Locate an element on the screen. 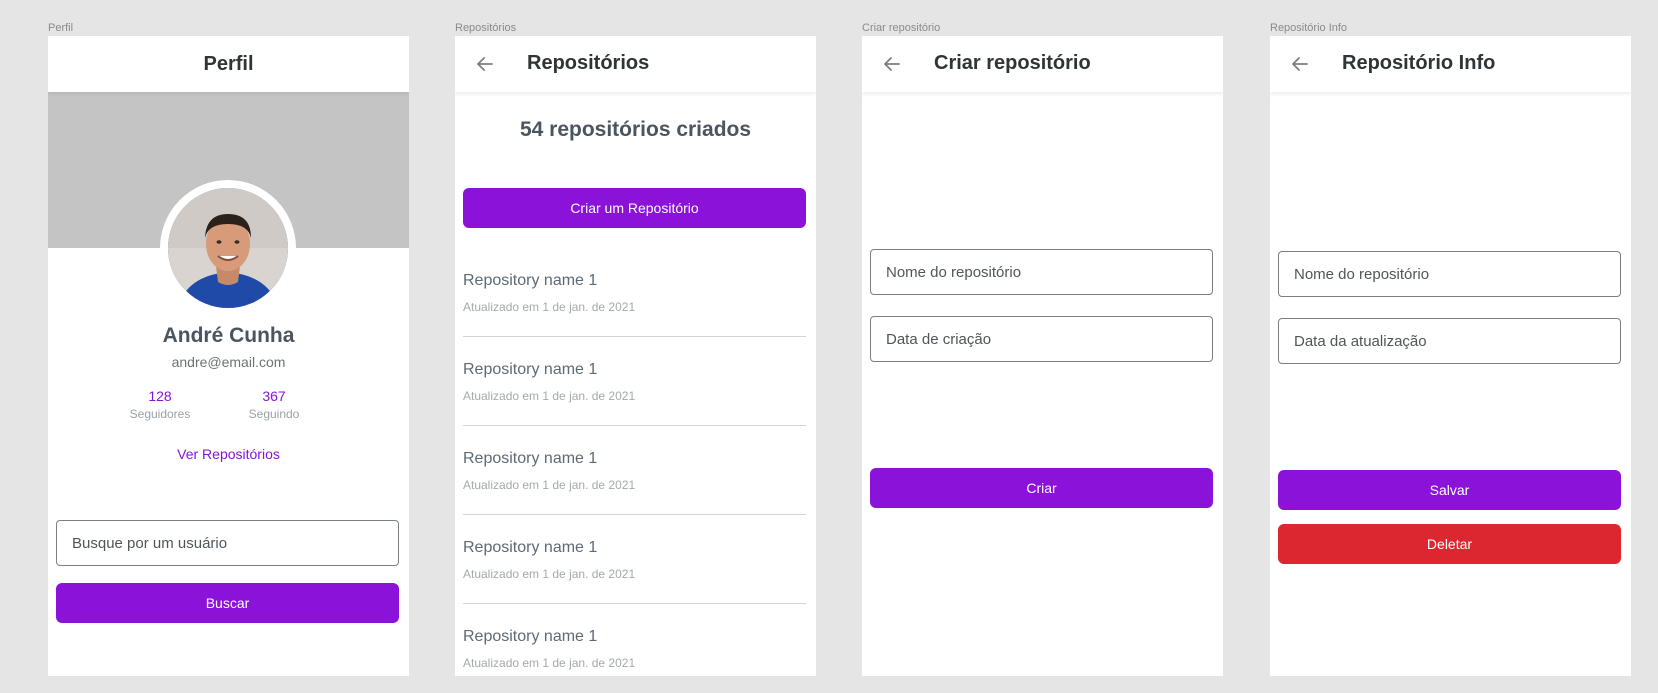 This screenshot has height=693, width=1658. frame-label-perfil: Perfil is located at coordinates (61, 28).